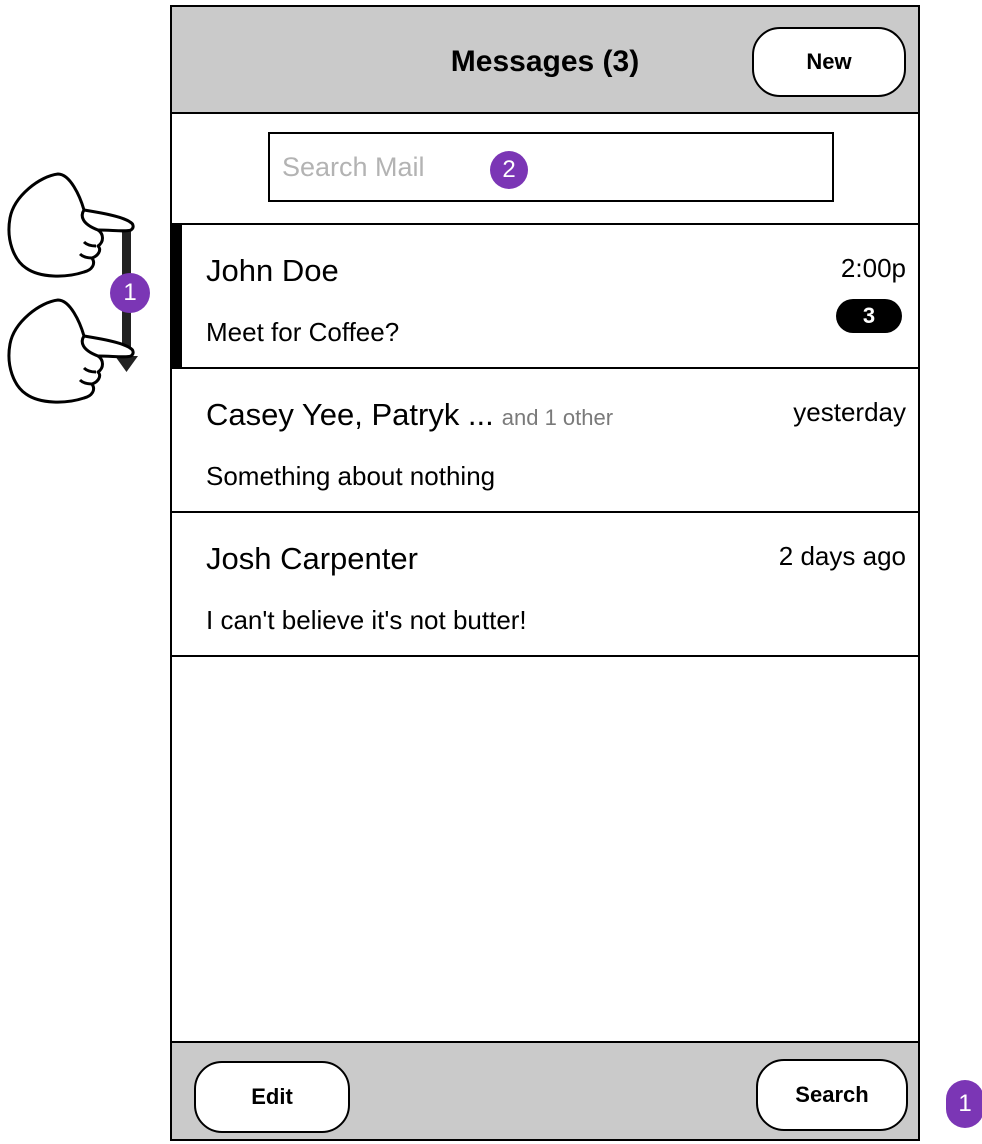 The height and width of the screenshot is (1144, 982). What do you see at coordinates (964, 1104) in the screenshot?
I see `footer-step-marker: 1` at bounding box center [964, 1104].